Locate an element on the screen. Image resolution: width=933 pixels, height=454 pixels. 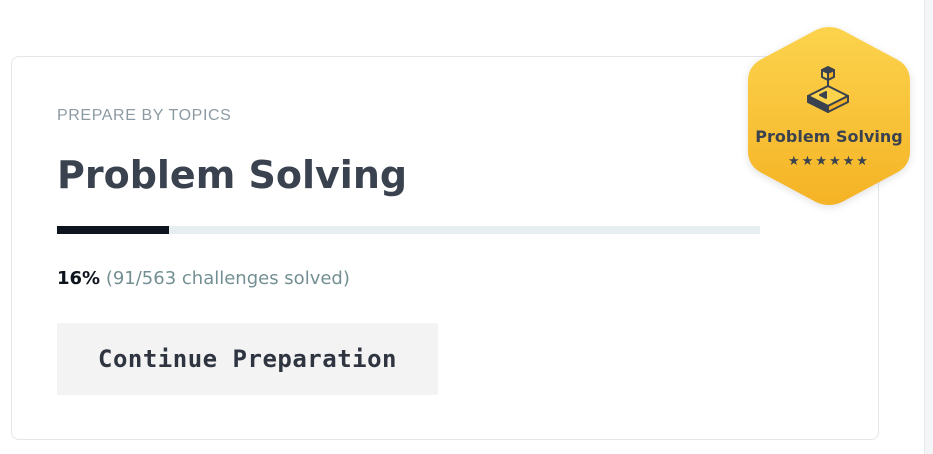
problem-solving-badge: Problem Solving ★★★★★★ is located at coordinates (829, 116).